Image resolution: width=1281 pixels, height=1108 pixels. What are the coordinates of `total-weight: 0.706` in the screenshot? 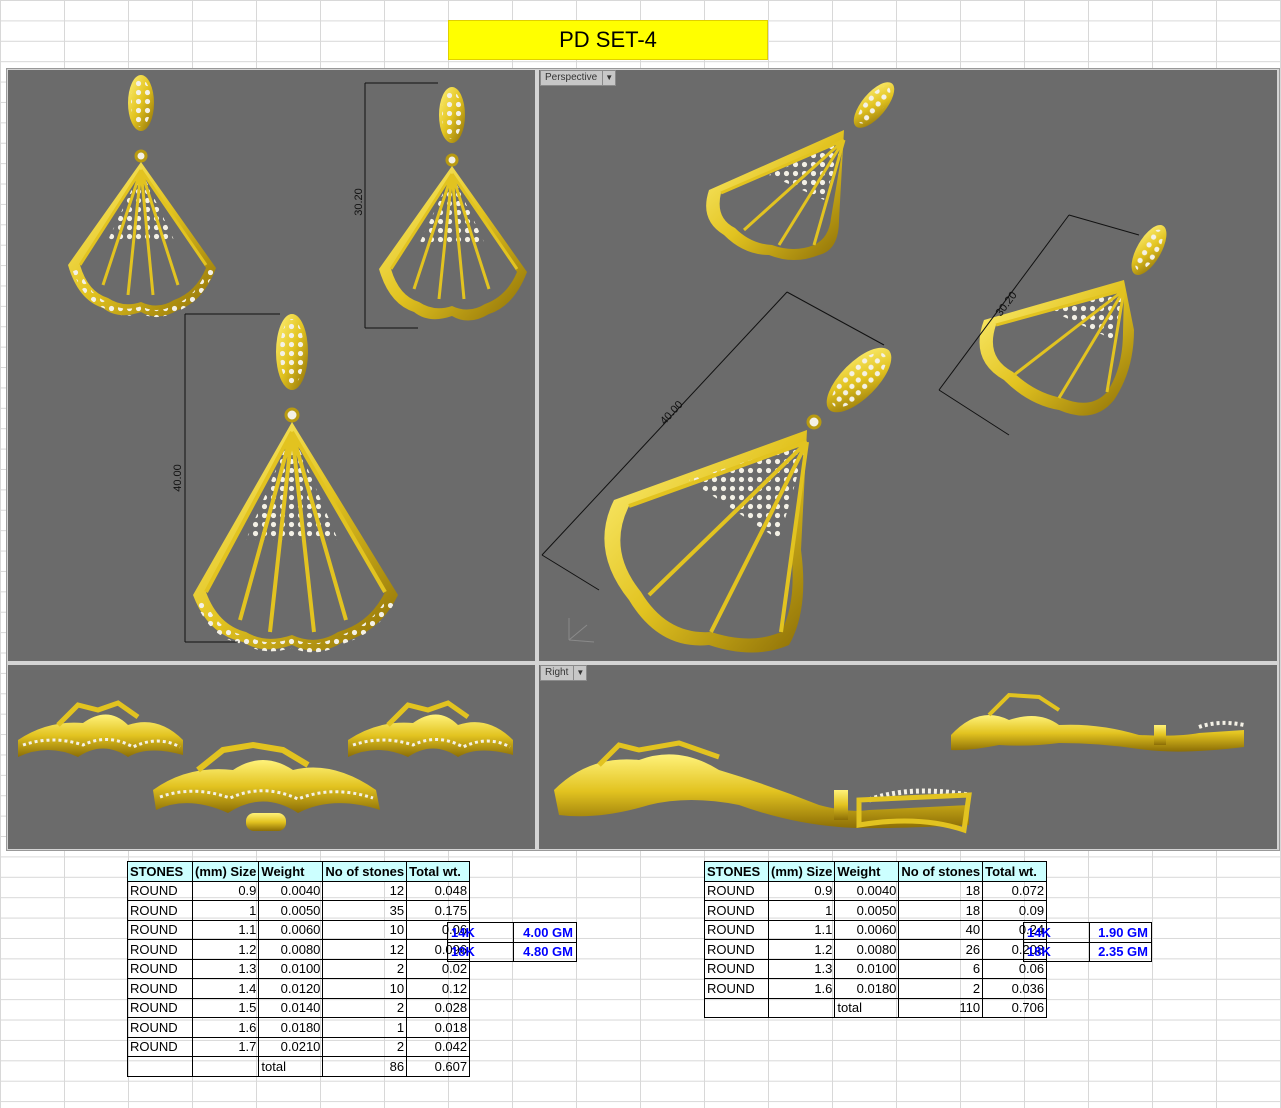 It's located at (1015, 1007).